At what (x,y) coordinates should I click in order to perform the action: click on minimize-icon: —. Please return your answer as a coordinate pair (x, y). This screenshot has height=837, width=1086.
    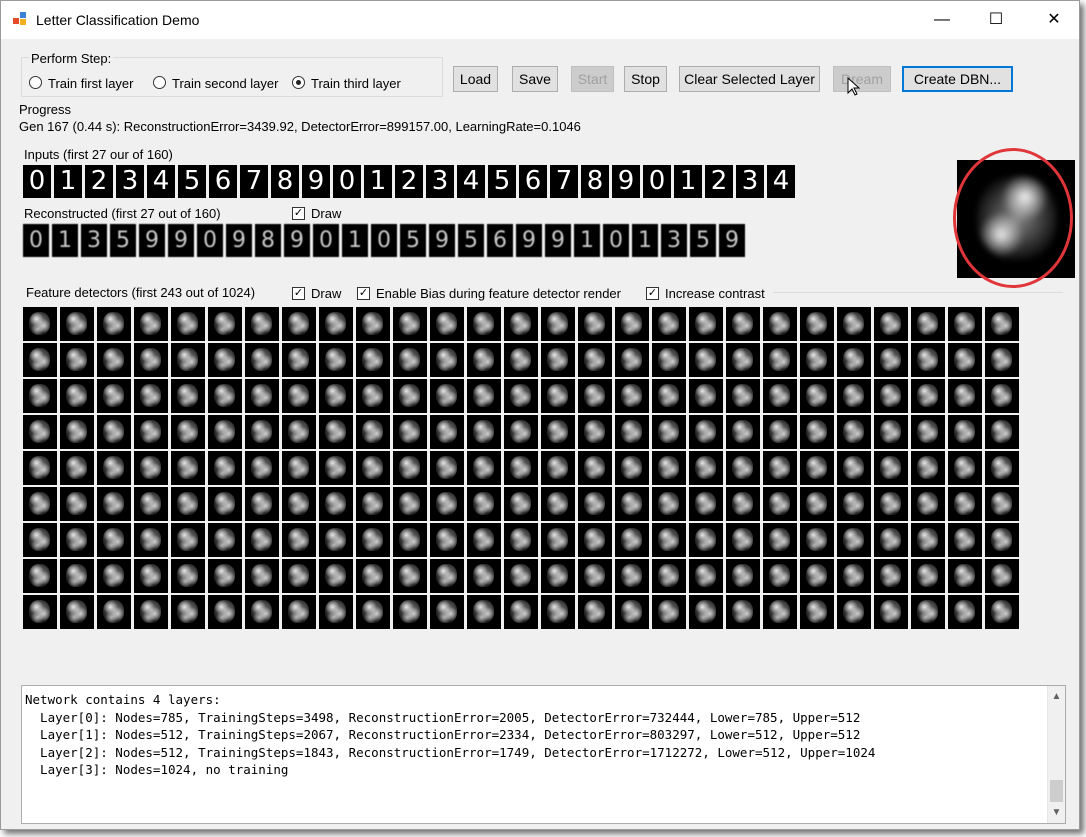
    Looking at the image, I should click on (942, 20).